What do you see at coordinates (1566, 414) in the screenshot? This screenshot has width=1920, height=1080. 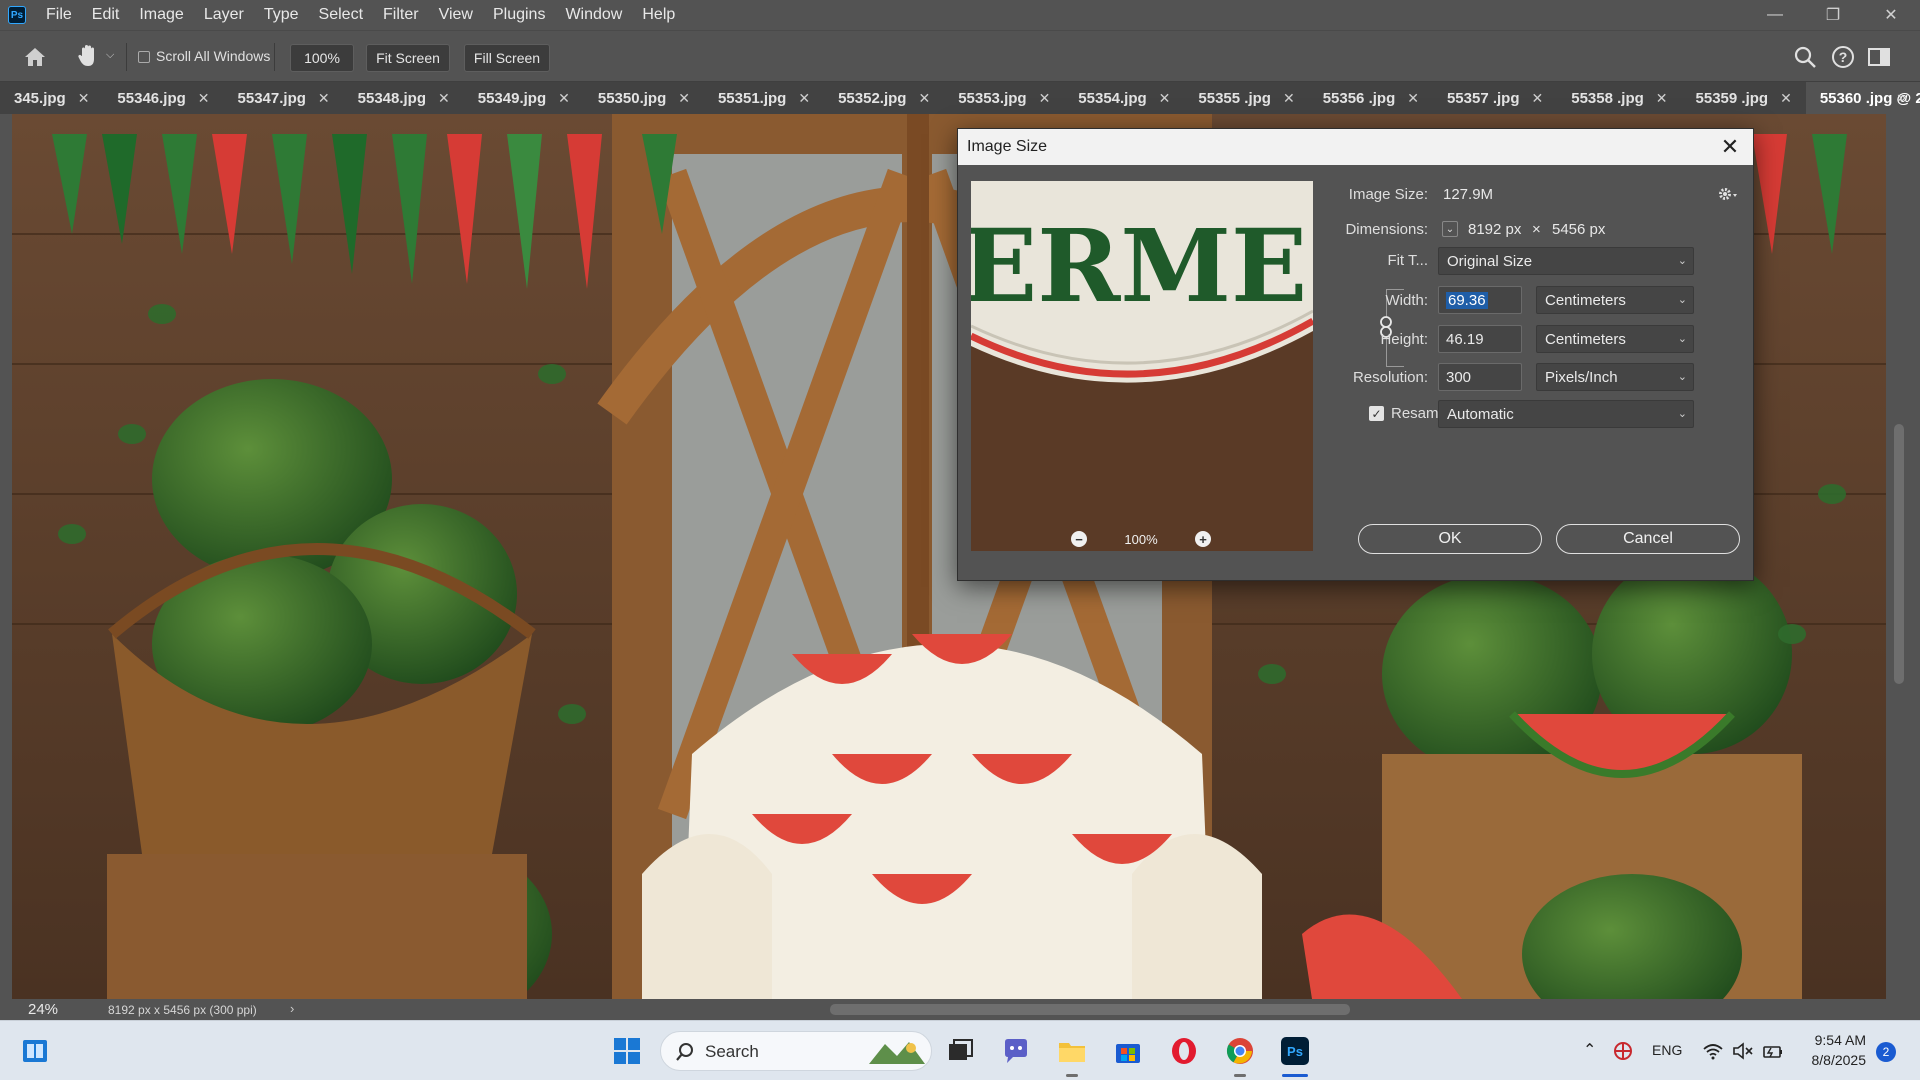 I see `resample-select: Automatic ⌄` at bounding box center [1566, 414].